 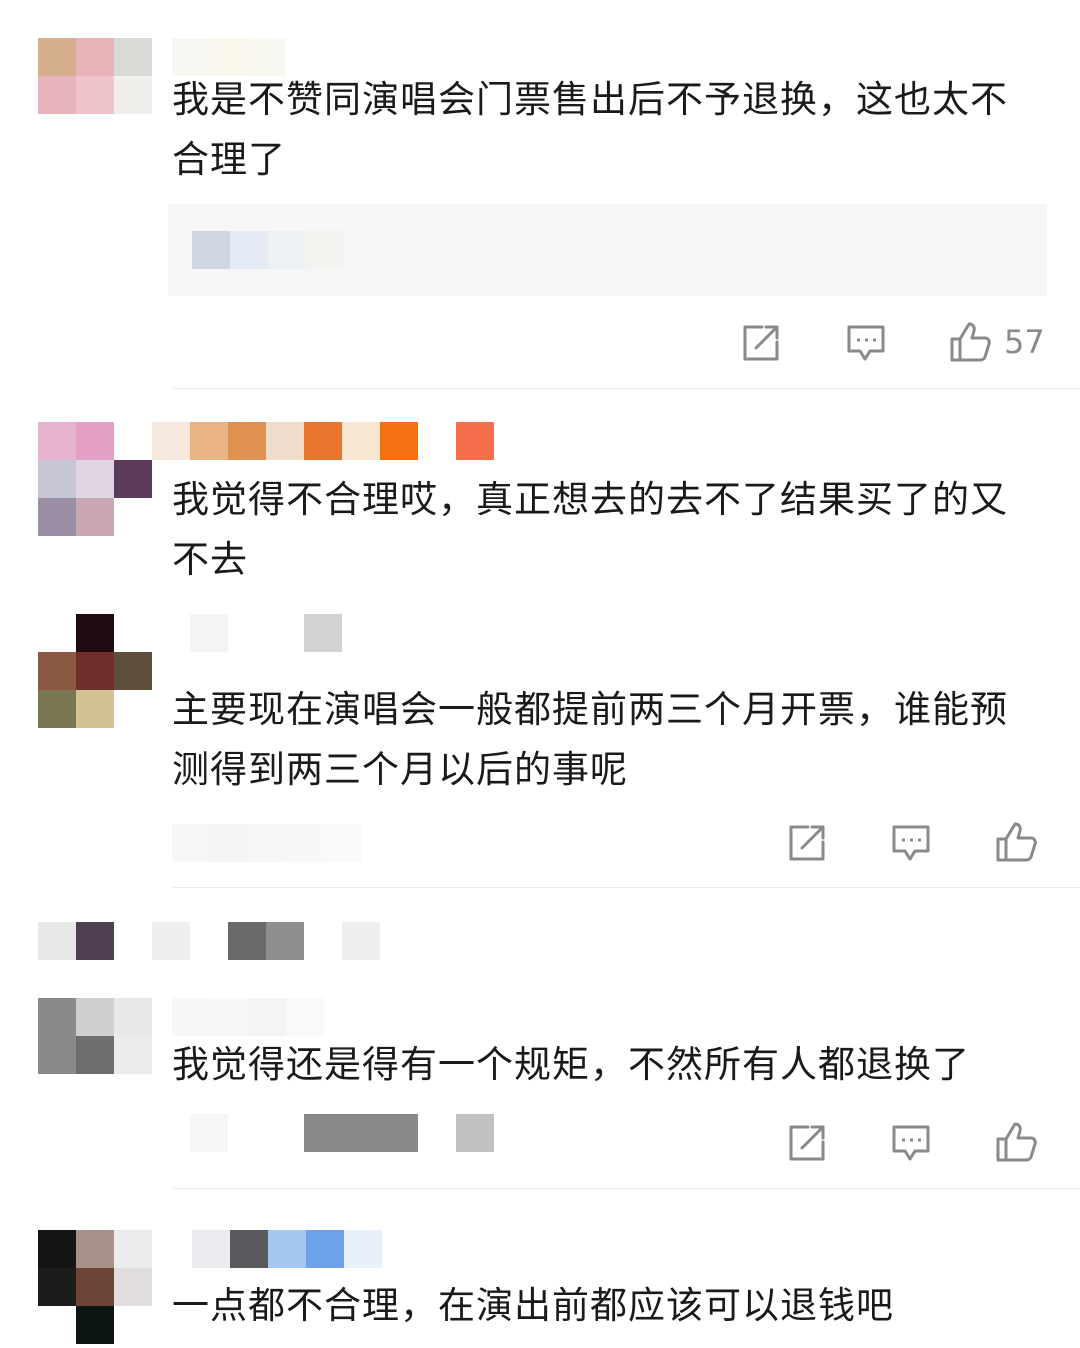 I want to click on like-button: 57, so click(x=996, y=342).